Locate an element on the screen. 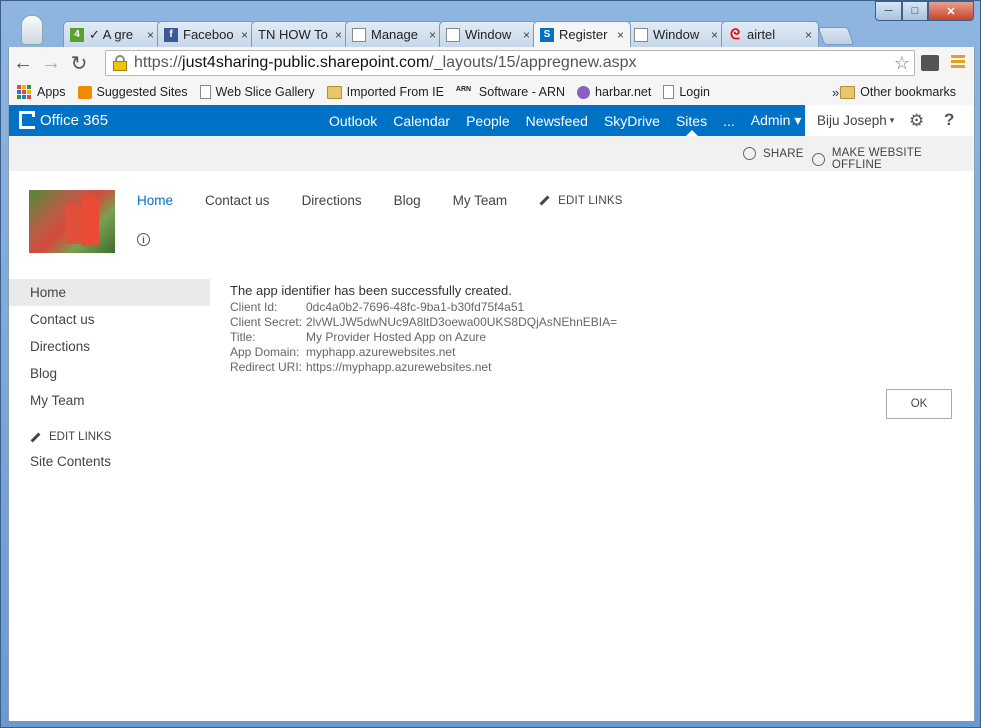 The height and width of the screenshot is (728, 981). suite-link-admin: Admin ▾ is located at coordinates (776, 120).